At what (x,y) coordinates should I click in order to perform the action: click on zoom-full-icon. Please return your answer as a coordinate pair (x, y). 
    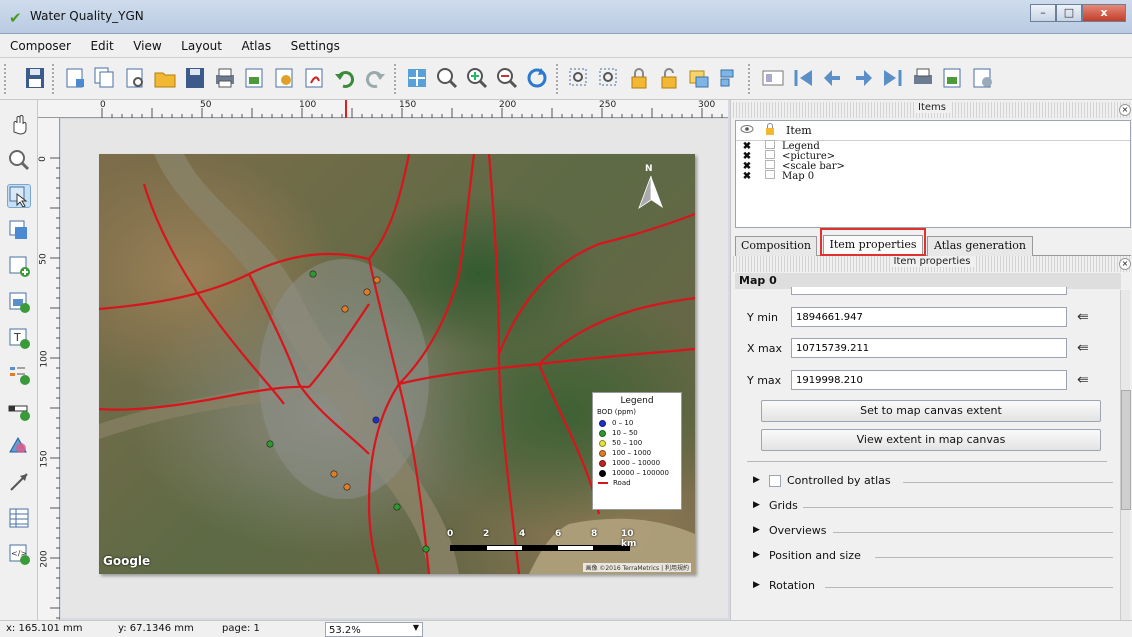
    Looking at the image, I should click on (417, 78).